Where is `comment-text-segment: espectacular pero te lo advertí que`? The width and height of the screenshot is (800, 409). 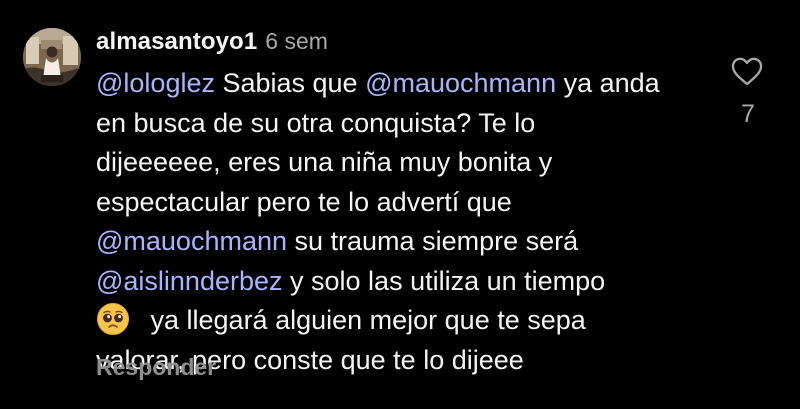
comment-text-segment: espectacular pero te lo advertí que is located at coordinates (304, 201).